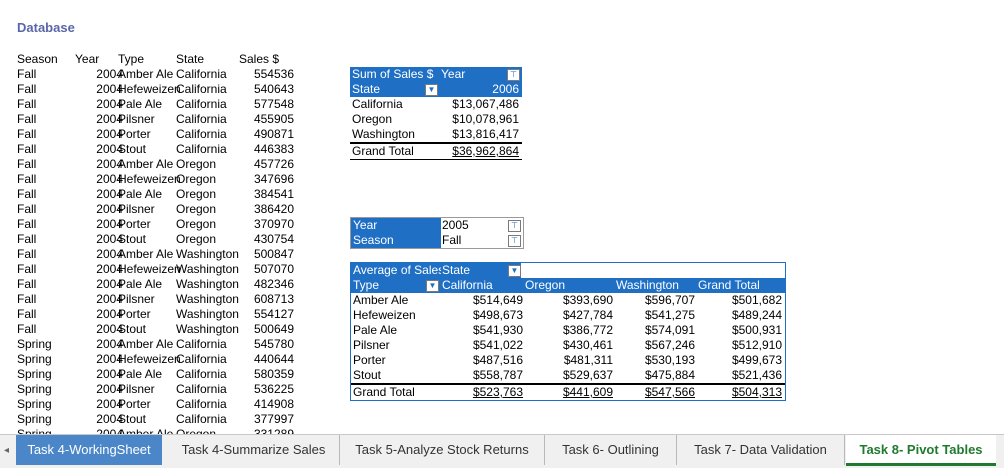 The image size is (1004, 468). Describe the element at coordinates (266, 344) in the screenshot. I see `cell-sales: 545780` at that location.